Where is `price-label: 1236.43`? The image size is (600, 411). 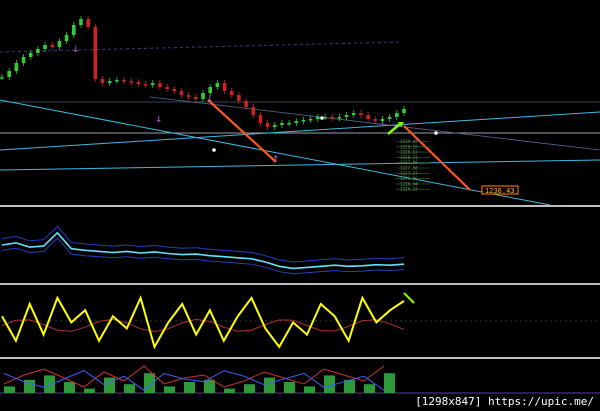
price-label: 1236.43 is located at coordinates (500, 191).